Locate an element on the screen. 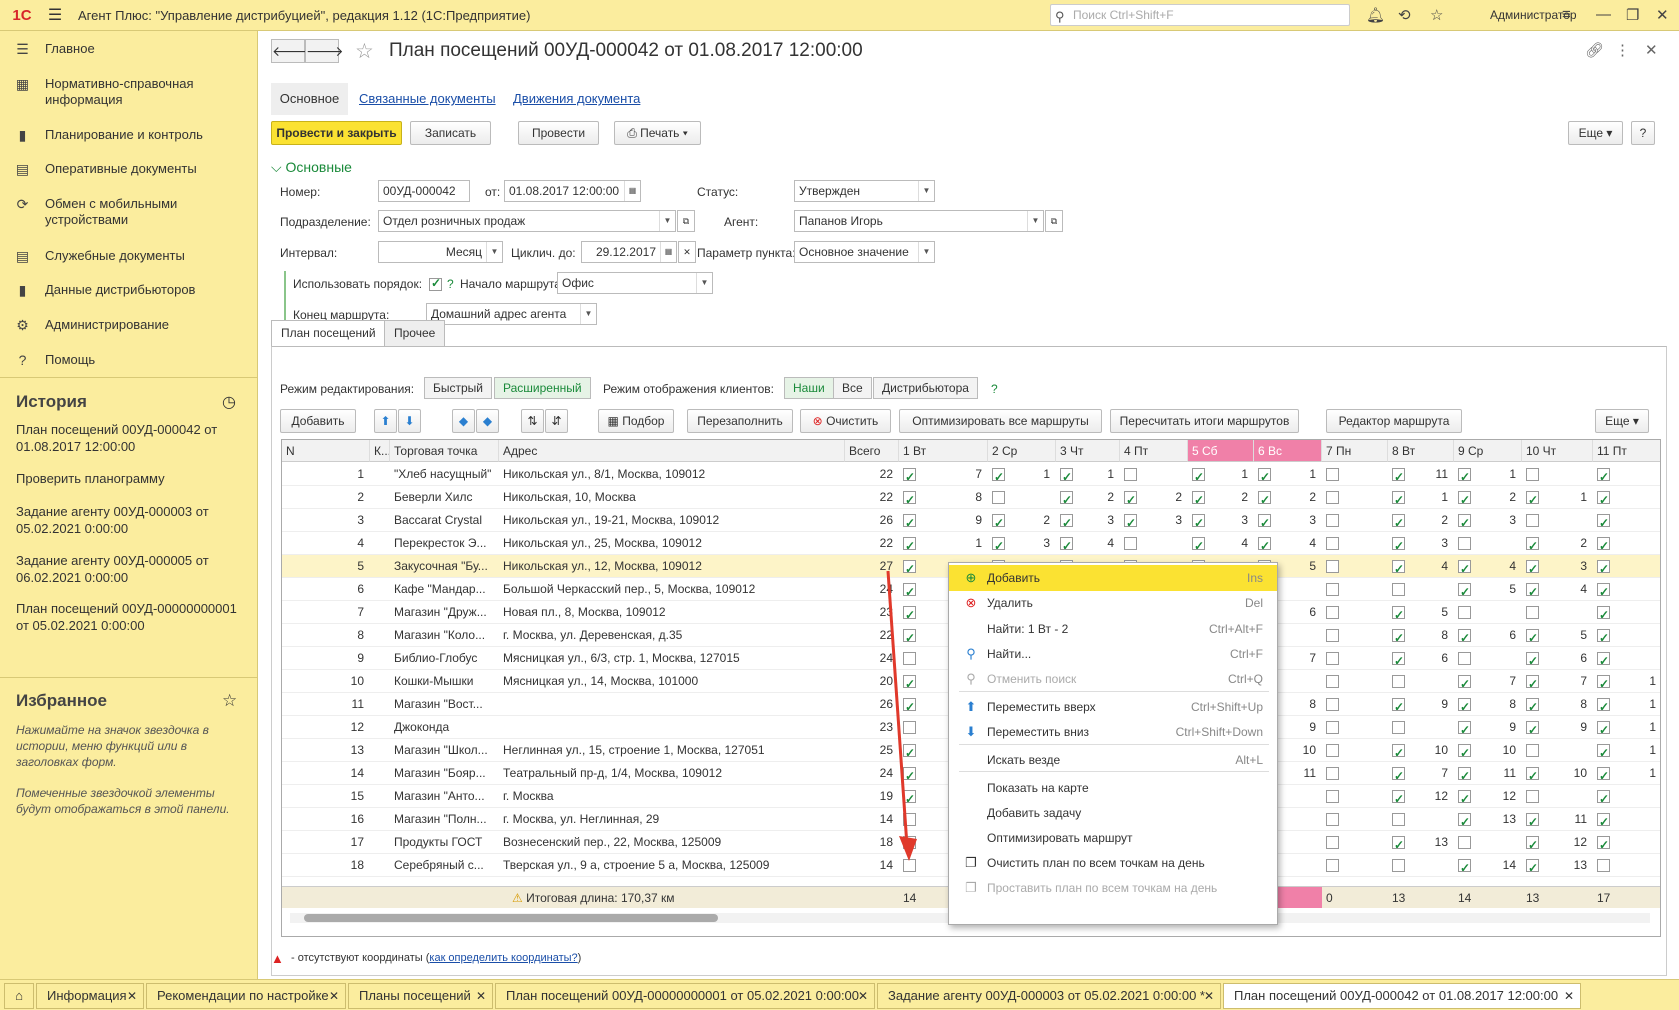 This screenshot has width=1679, height=1010. star-icon: ☆ is located at coordinates (1436, 15).